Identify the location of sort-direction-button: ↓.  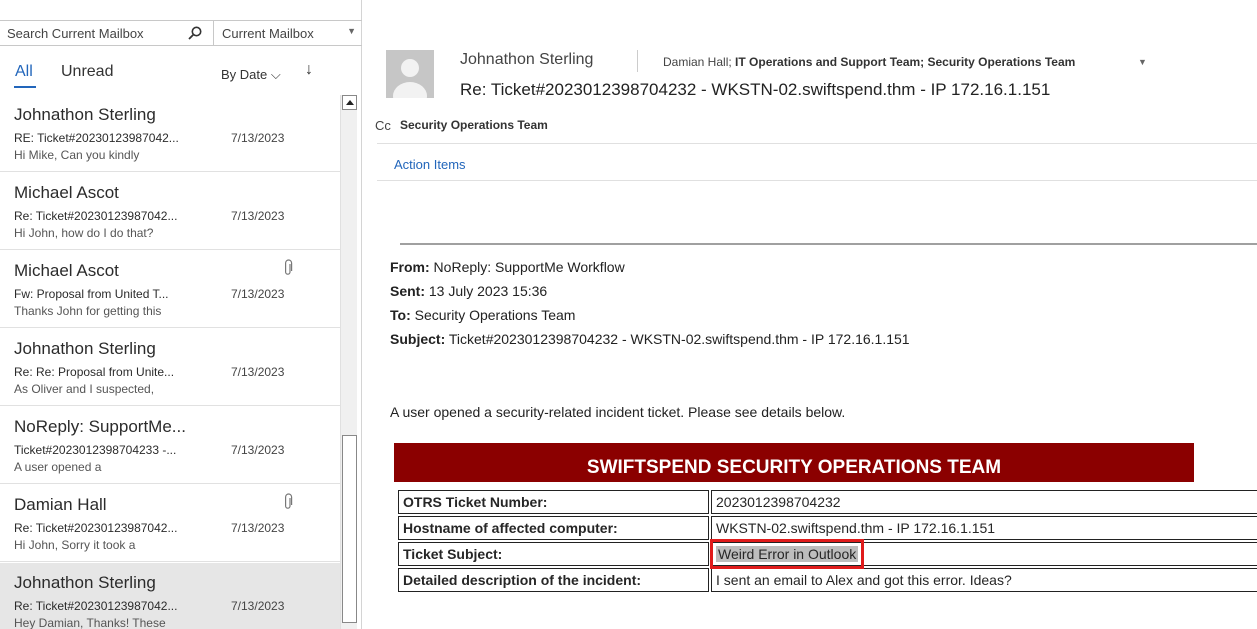
(309, 70).